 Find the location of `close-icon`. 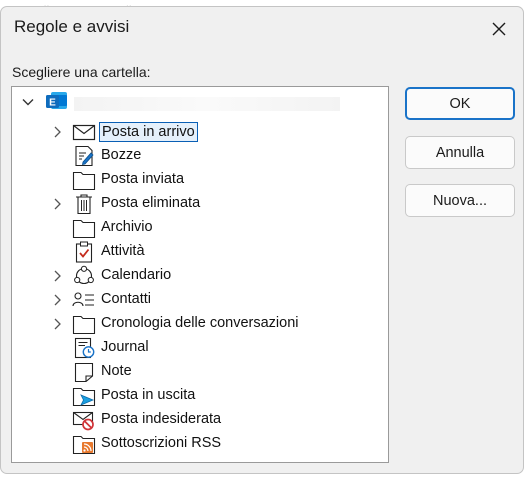

close-icon is located at coordinates (499, 29).